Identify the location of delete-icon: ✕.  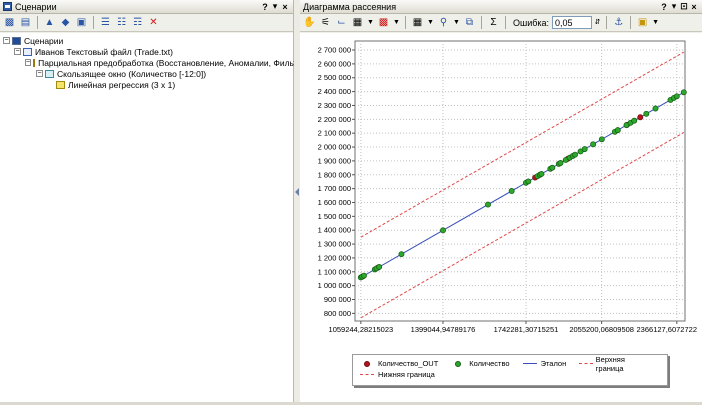
(153, 22).